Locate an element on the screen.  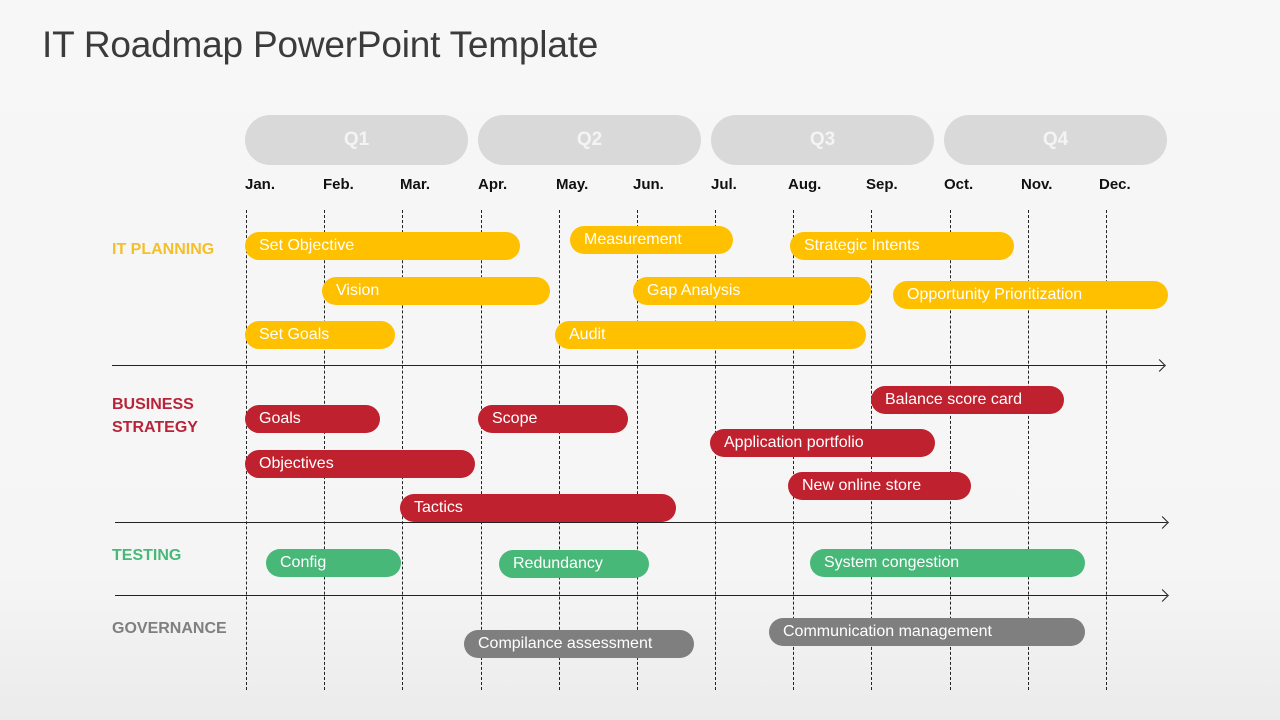
task-bar-scope: Scope is located at coordinates (553, 419).